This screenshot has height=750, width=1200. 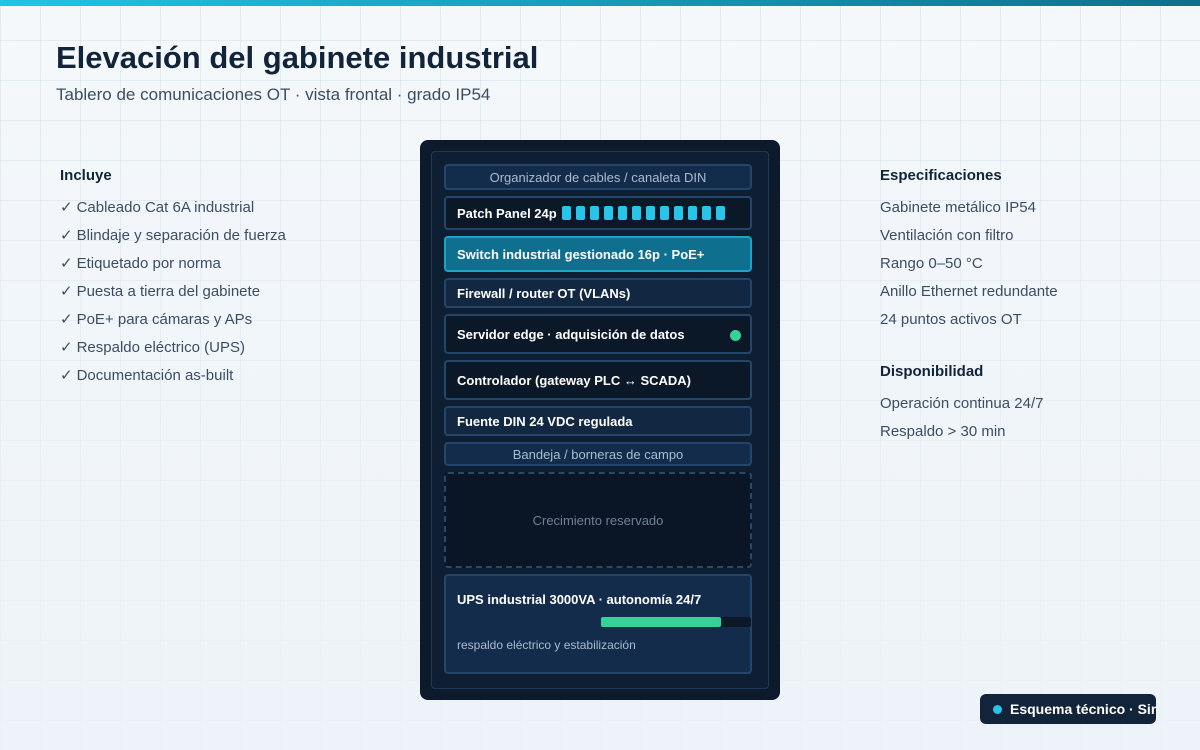 I want to click on reserved-space: Crecimiento reservado, so click(x=598, y=520).